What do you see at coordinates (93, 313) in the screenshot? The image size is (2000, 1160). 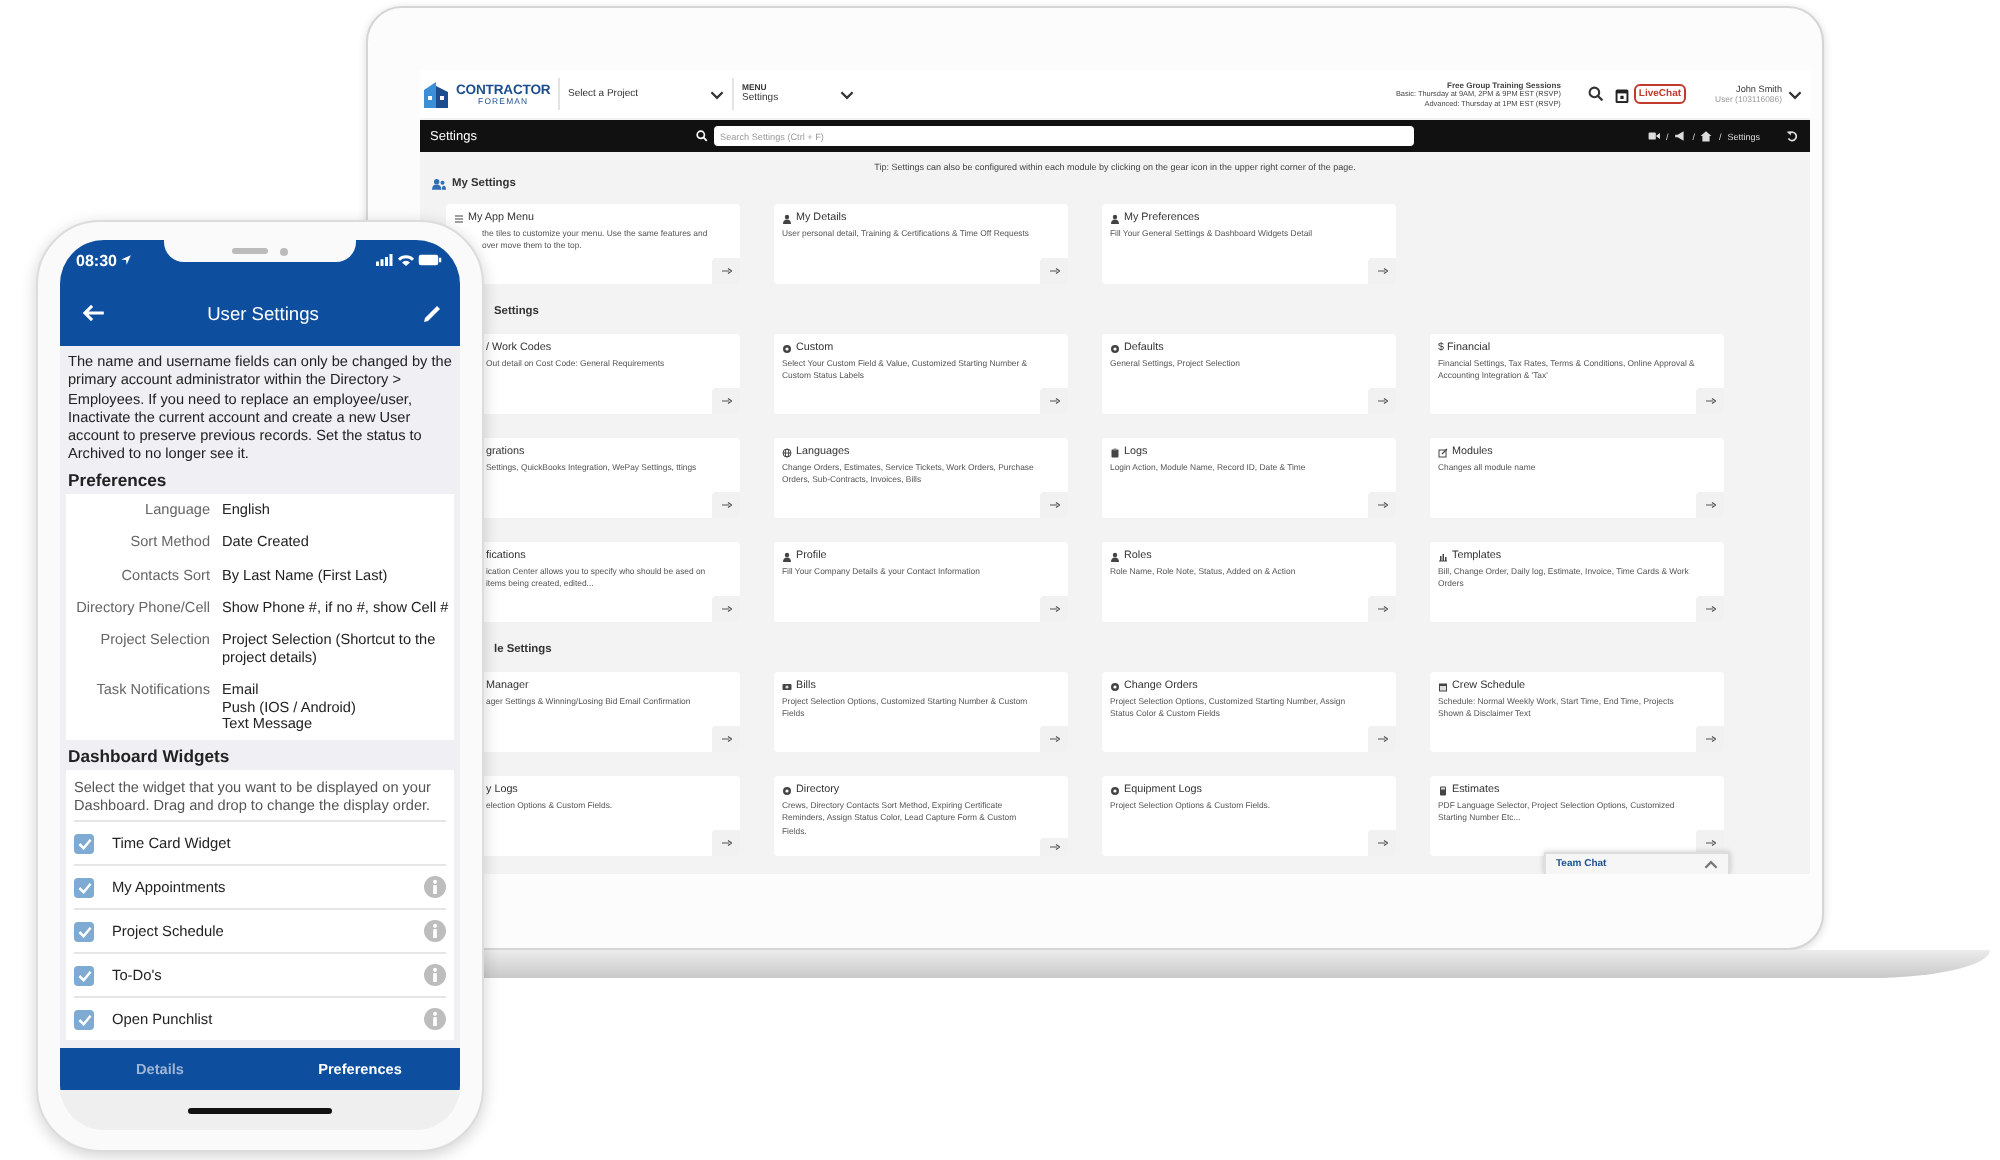 I see `back-arrow-icon` at bounding box center [93, 313].